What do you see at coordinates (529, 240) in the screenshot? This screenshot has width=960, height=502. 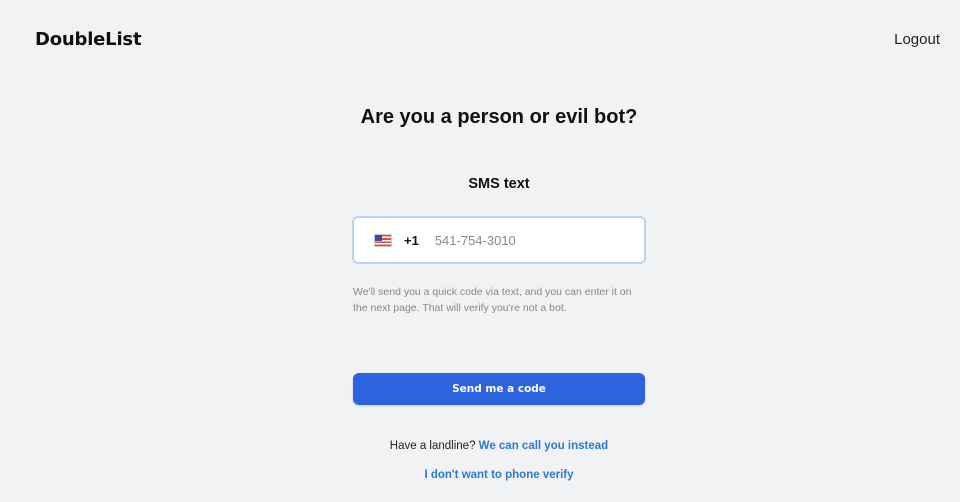 I see `phone-number-input` at bounding box center [529, 240].